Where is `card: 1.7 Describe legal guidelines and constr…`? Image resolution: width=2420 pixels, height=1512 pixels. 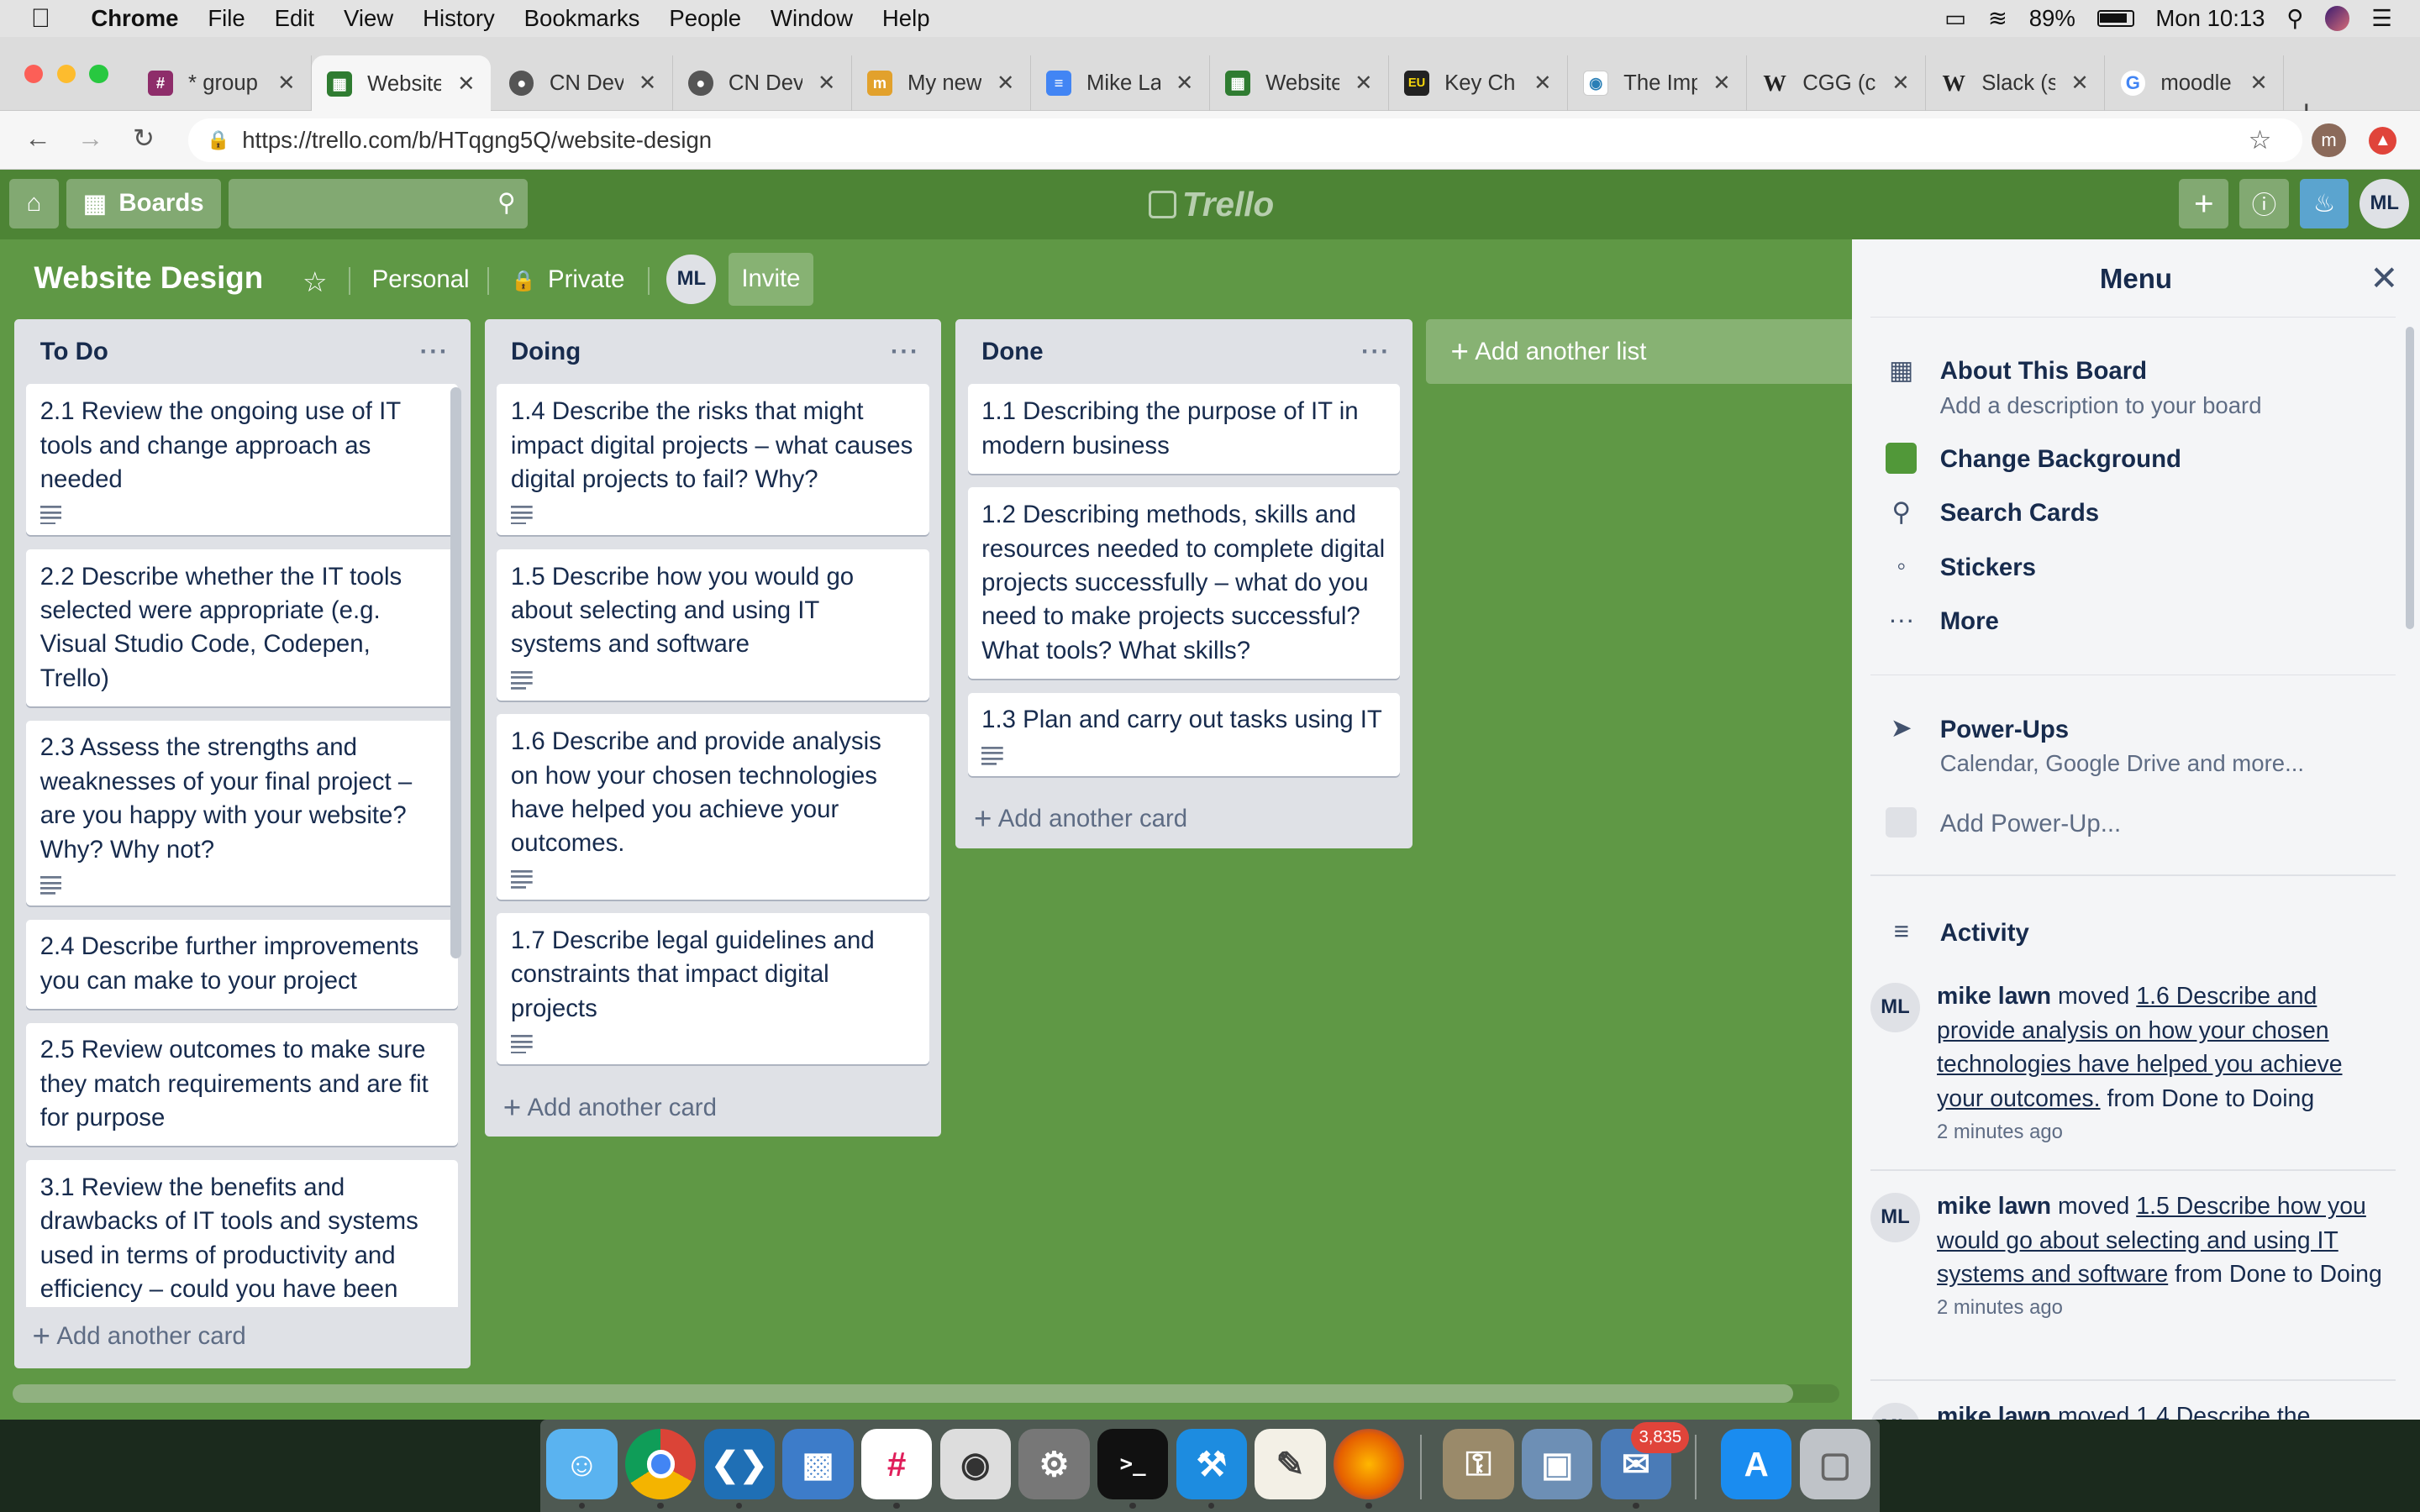
card: 1.7 Describe legal guidelines and constr… is located at coordinates (713, 989).